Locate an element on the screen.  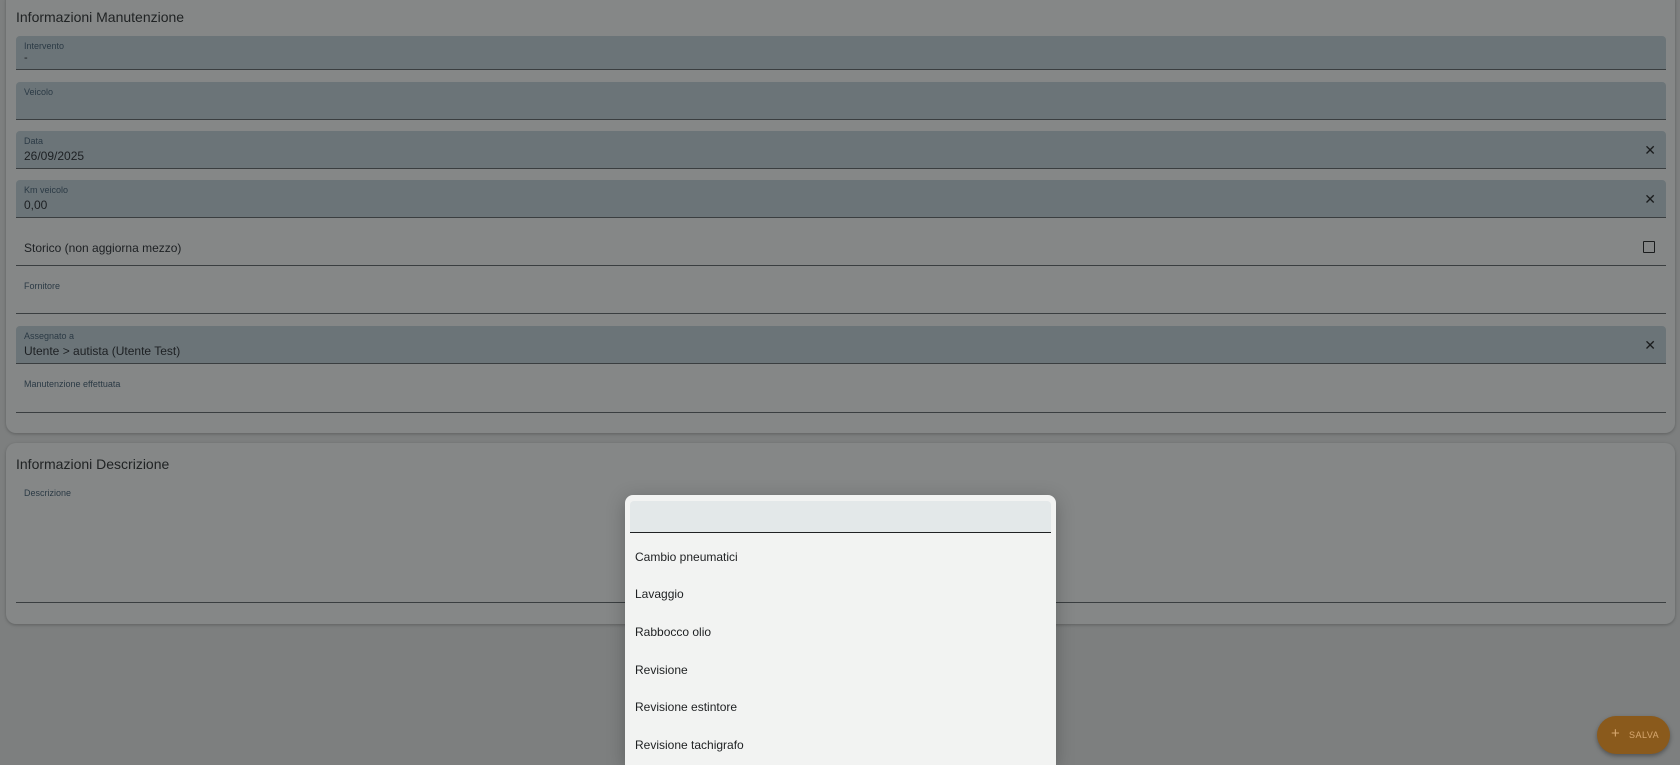
manutenzione-effettuata-label: Manutenzione effettuata is located at coordinates (72, 384).